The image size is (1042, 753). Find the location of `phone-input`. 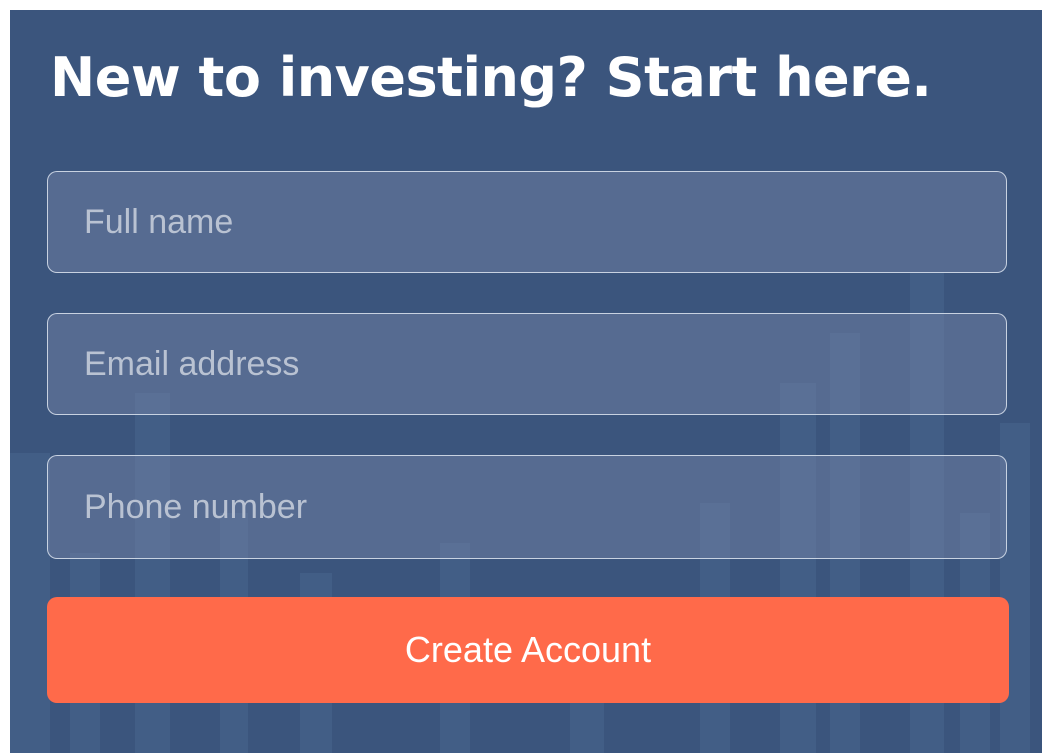

phone-input is located at coordinates (527, 507).